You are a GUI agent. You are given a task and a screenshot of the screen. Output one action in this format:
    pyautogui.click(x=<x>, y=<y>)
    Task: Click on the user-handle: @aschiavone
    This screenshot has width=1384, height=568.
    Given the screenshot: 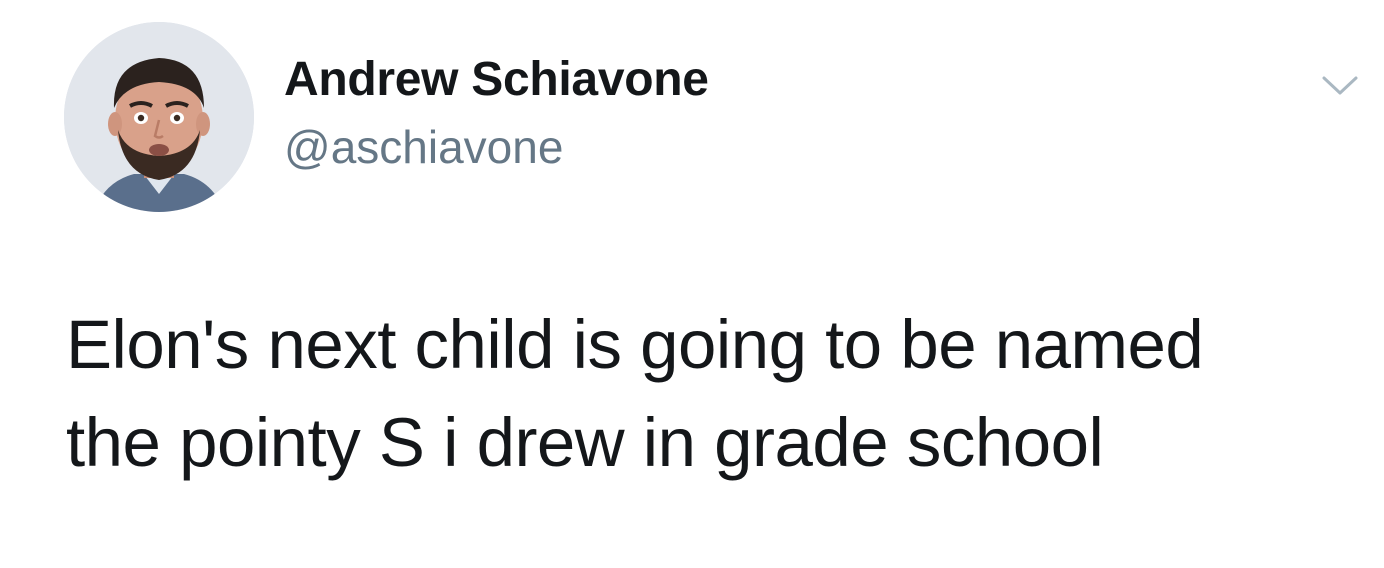 What is the action you would take?
    pyautogui.click(x=423, y=147)
    